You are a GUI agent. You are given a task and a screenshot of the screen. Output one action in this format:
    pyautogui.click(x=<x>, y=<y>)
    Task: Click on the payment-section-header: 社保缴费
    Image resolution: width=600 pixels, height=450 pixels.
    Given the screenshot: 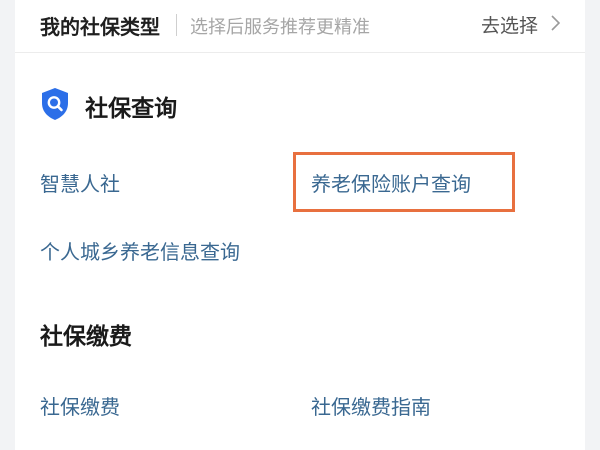 What is the action you would take?
    pyautogui.click(x=86, y=334)
    